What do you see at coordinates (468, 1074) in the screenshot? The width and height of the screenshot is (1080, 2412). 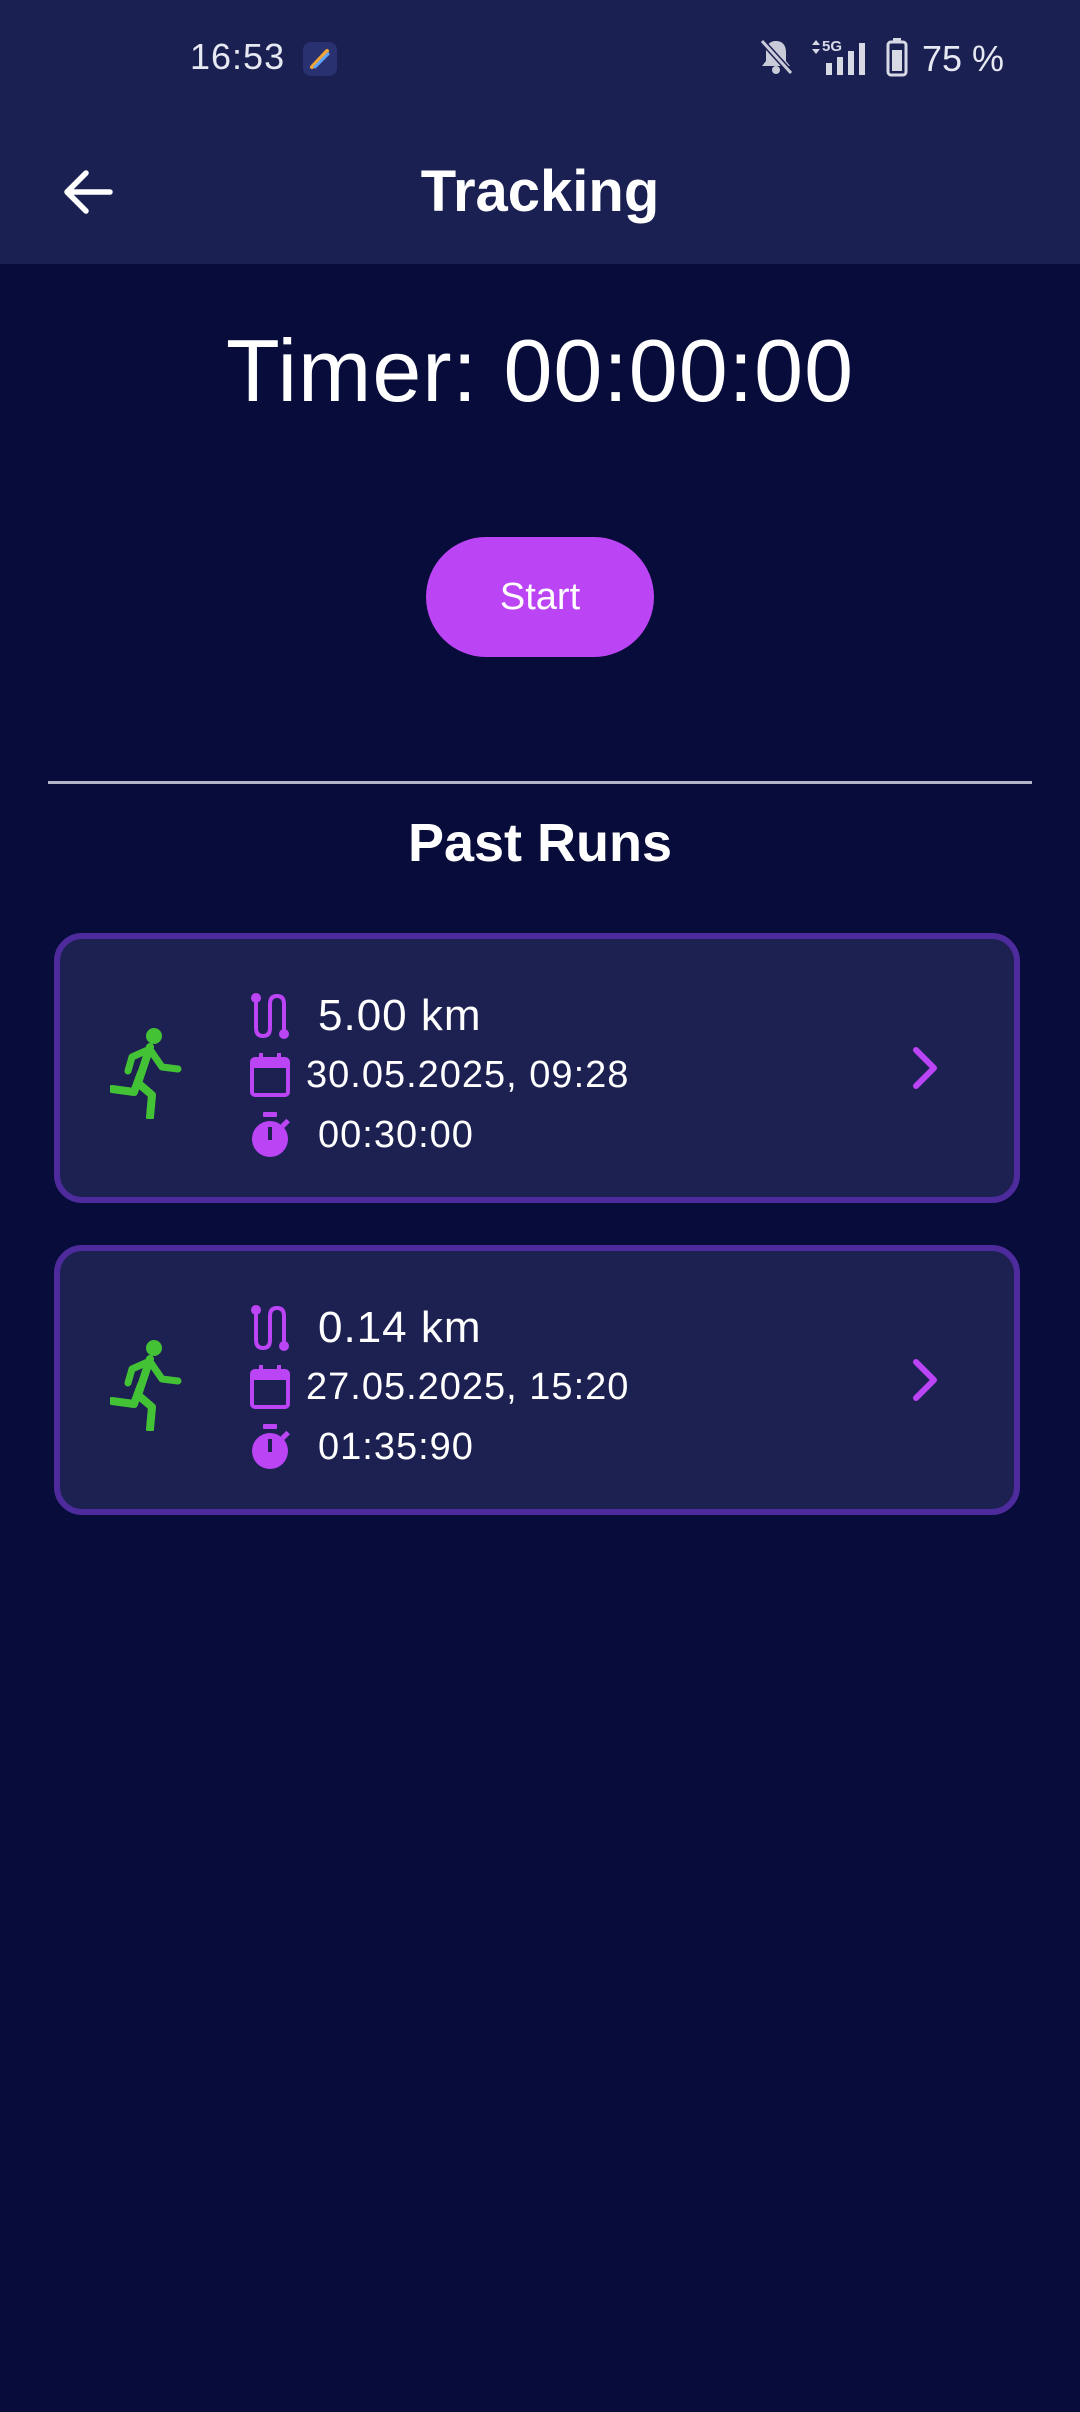 I see `run-date: 30.05.2025, 09:28` at bounding box center [468, 1074].